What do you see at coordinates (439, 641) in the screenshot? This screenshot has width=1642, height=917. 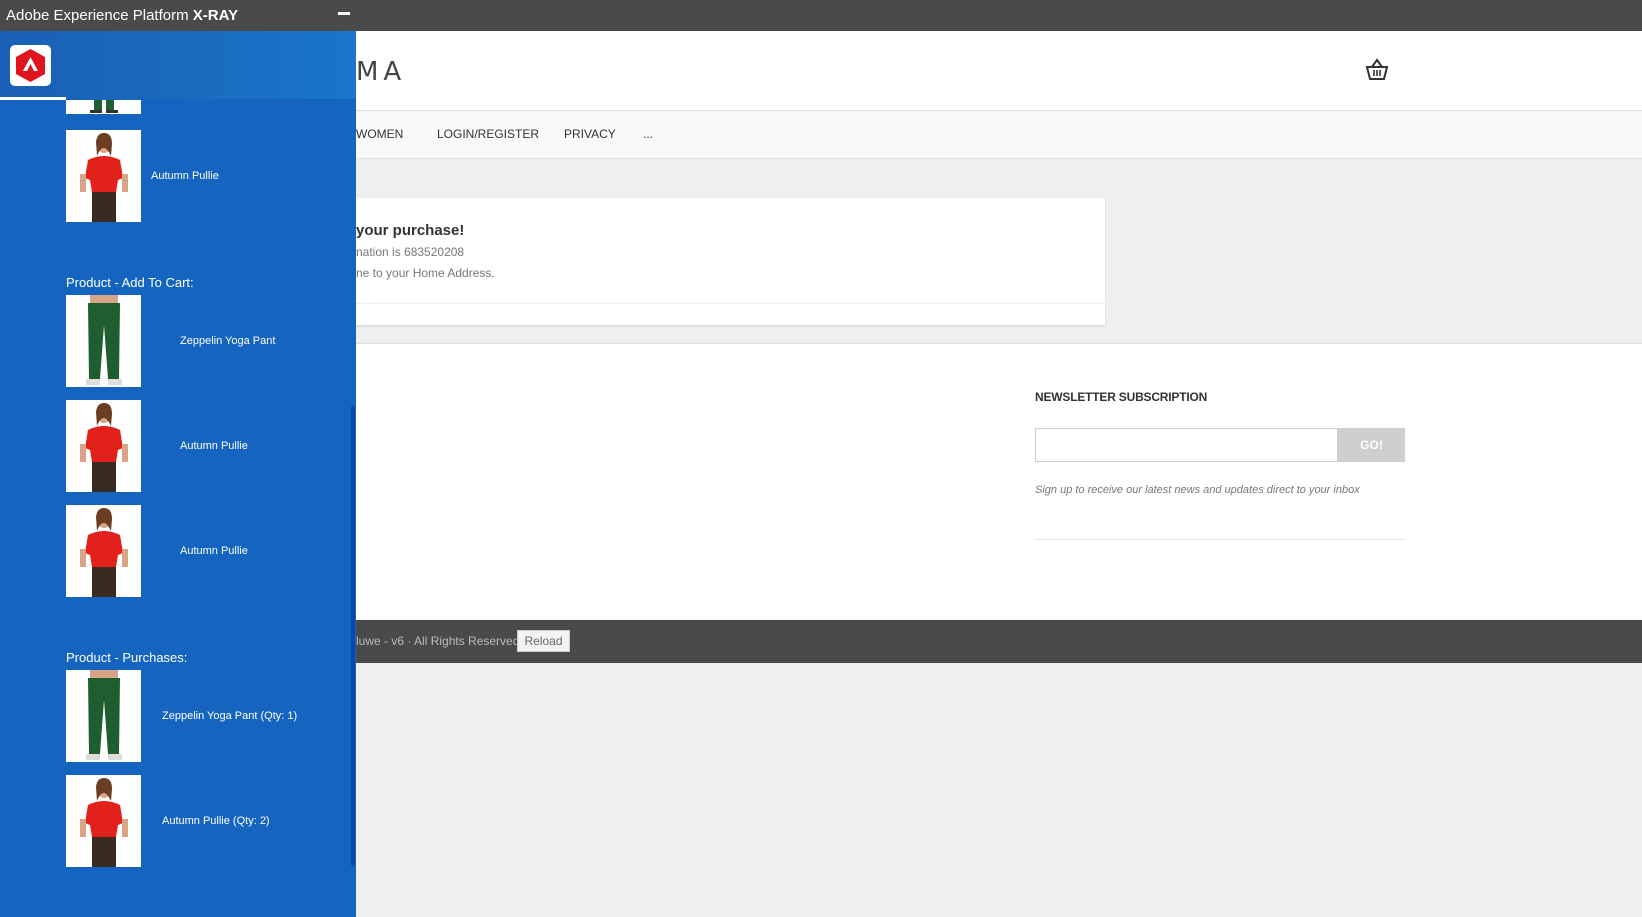 I see `copyright-text: luwe - v6 · All Rights Reserved.` at bounding box center [439, 641].